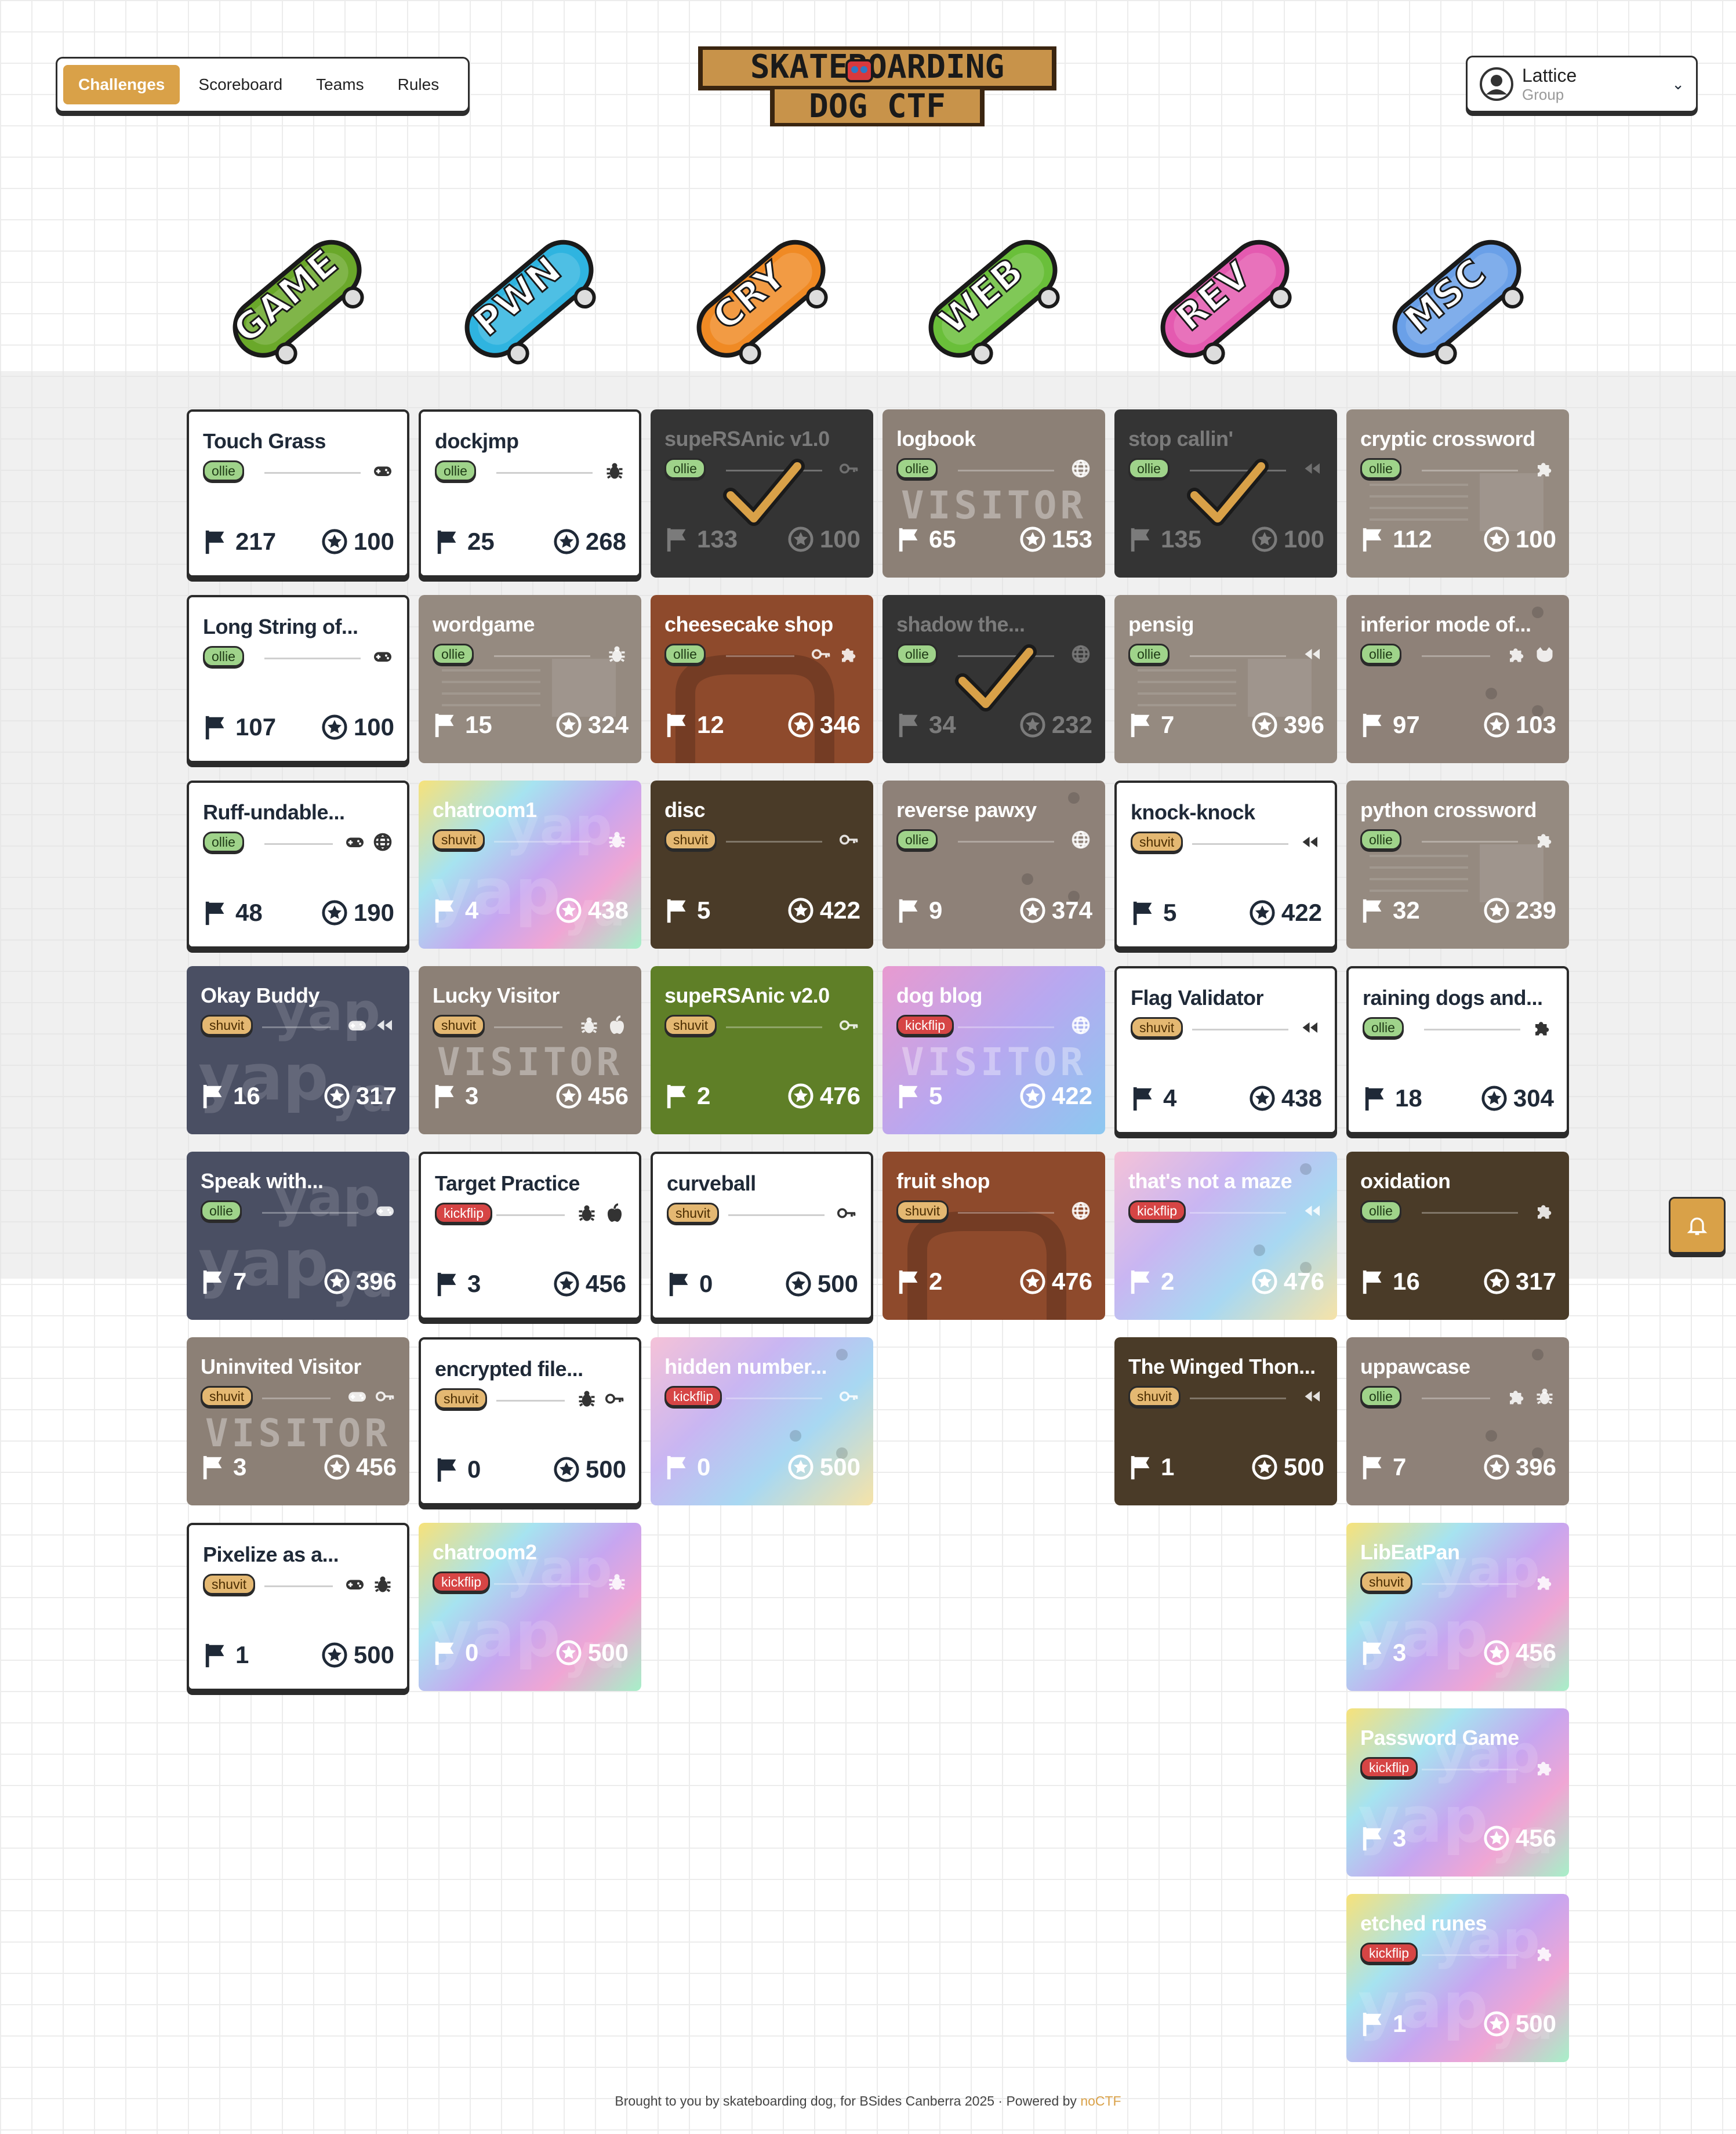  Describe the element at coordinates (993, 865) in the screenshot. I see `challenge-card: reverse pawxy ollie 9 374` at that location.